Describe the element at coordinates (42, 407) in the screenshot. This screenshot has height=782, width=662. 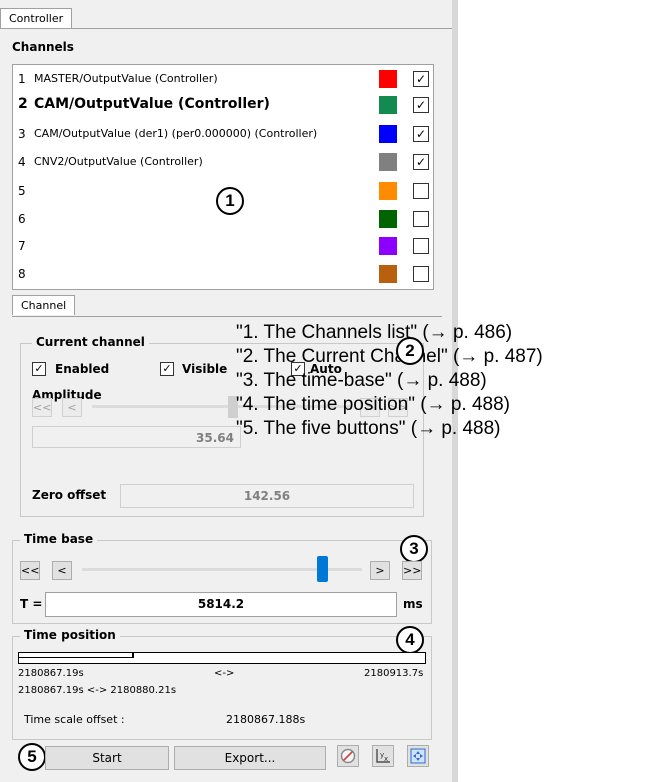
I see `amplitude-first-button: <<` at that location.